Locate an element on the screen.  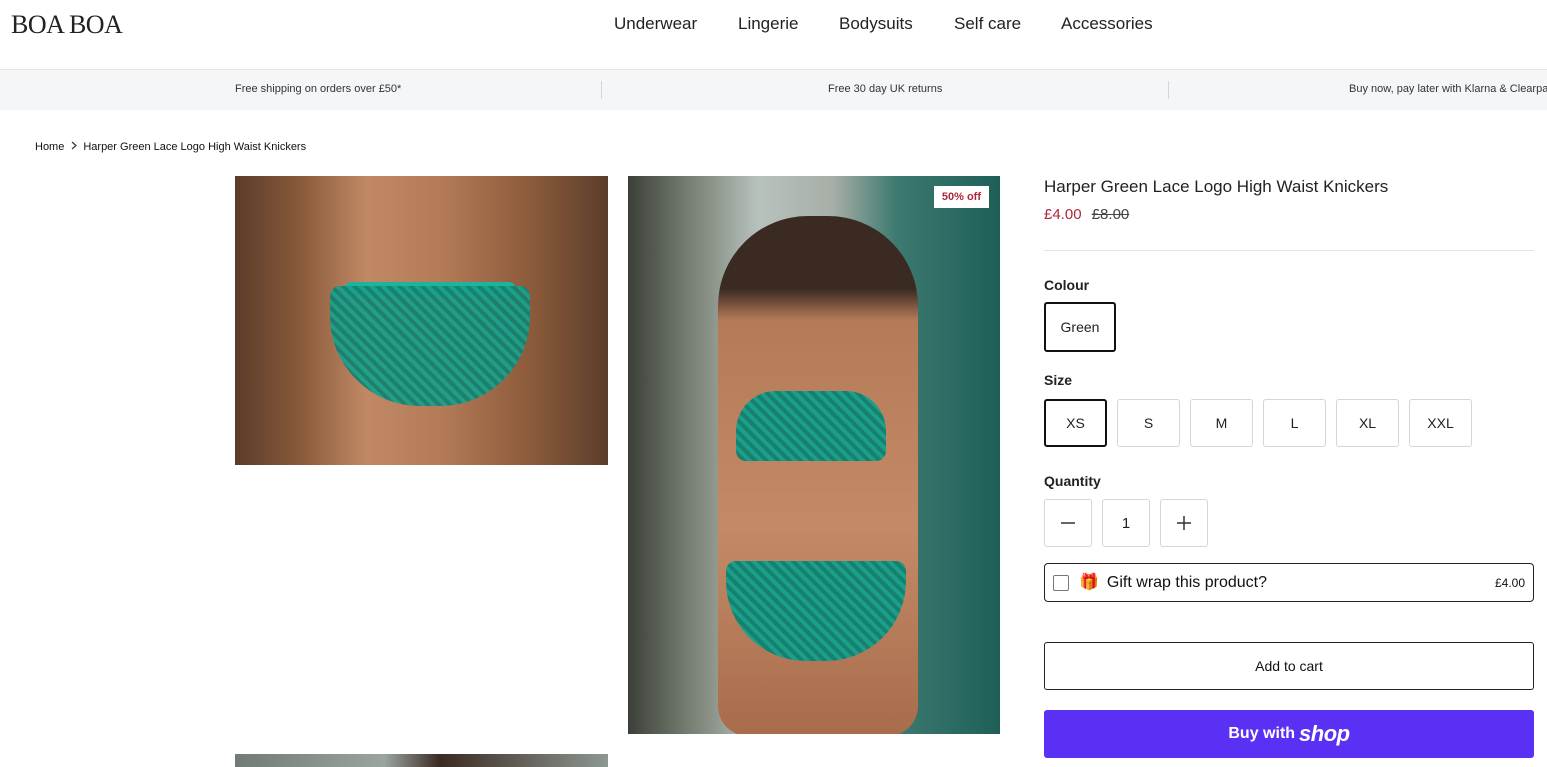
product-image-extra is located at coordinates (421, 760).